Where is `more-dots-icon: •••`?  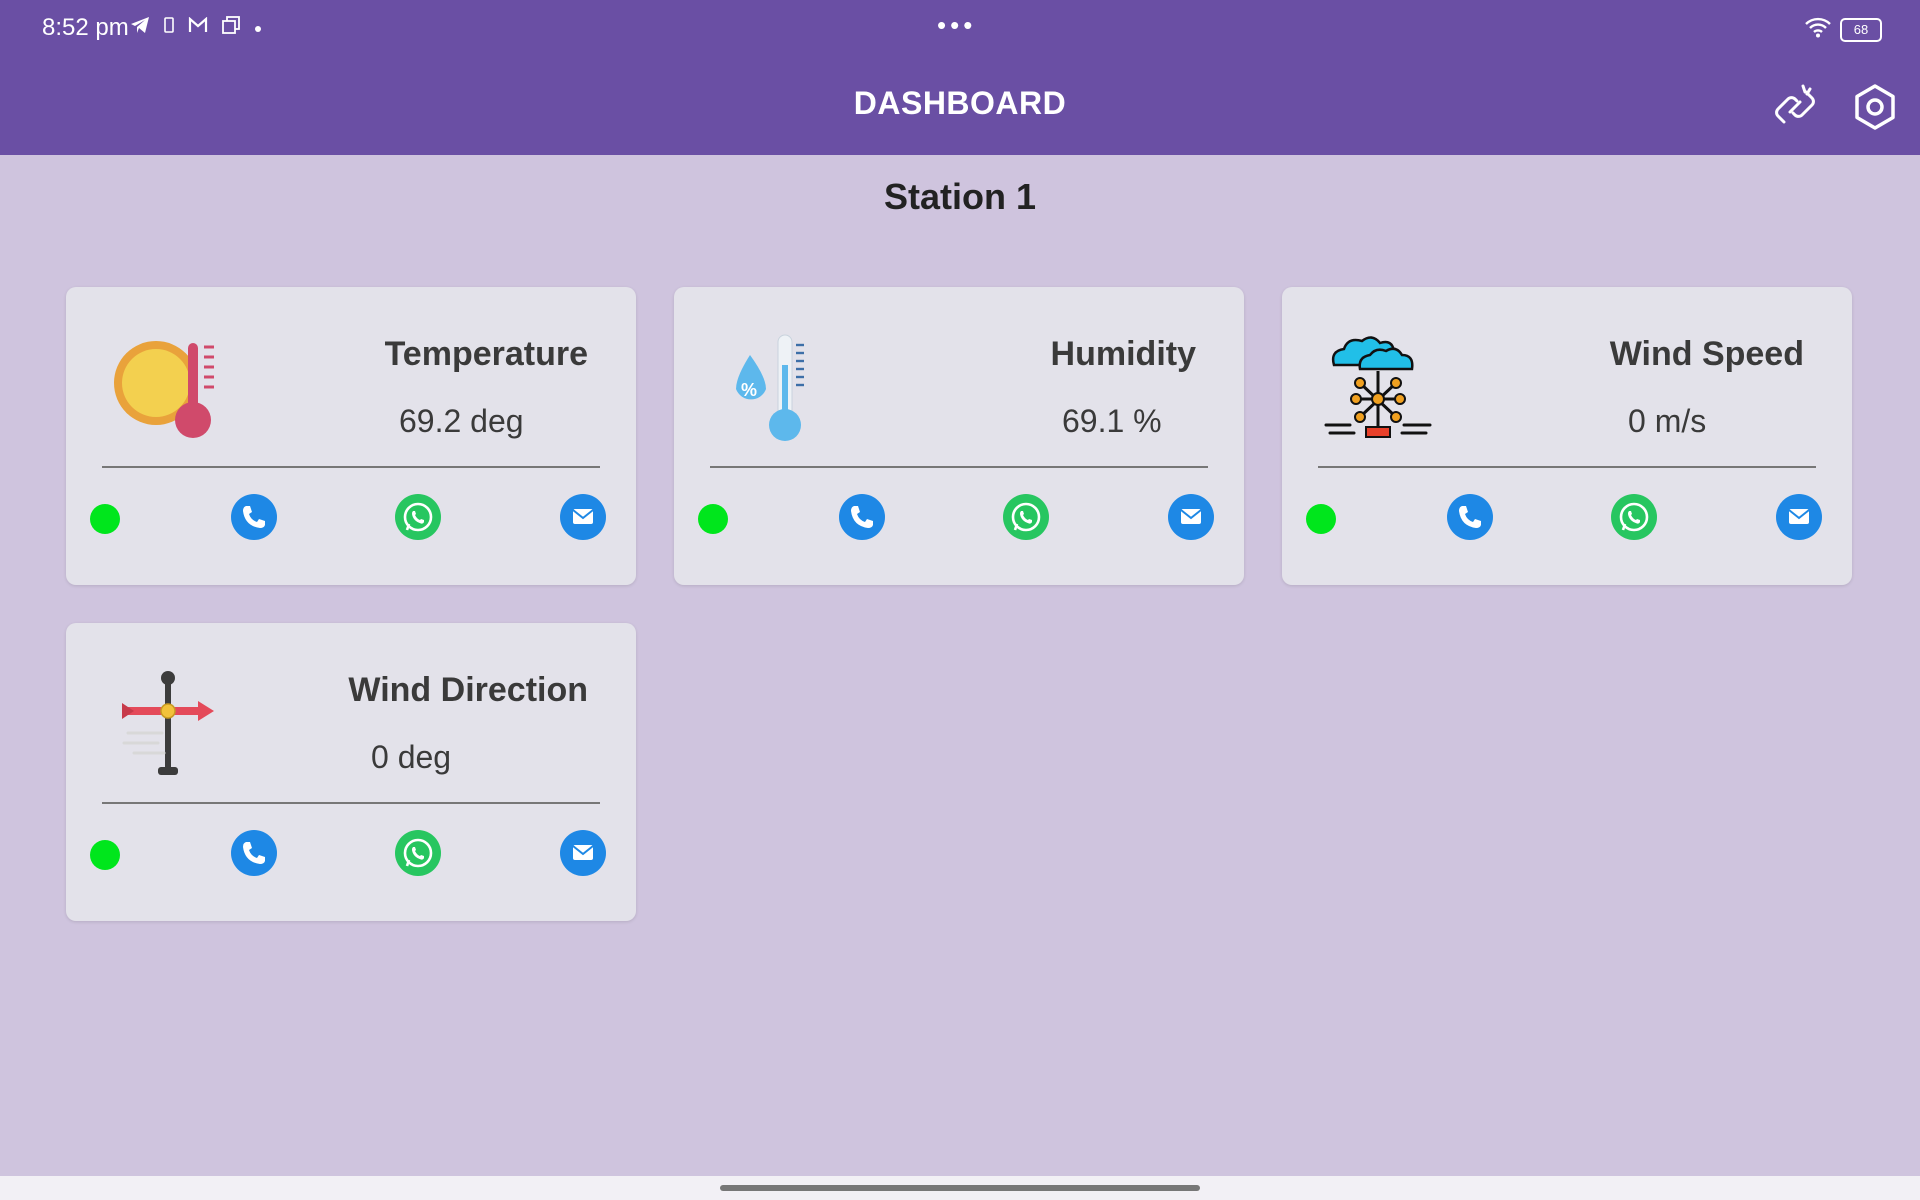
more-dots-icon: ••• is located at coordinates (956, 25).